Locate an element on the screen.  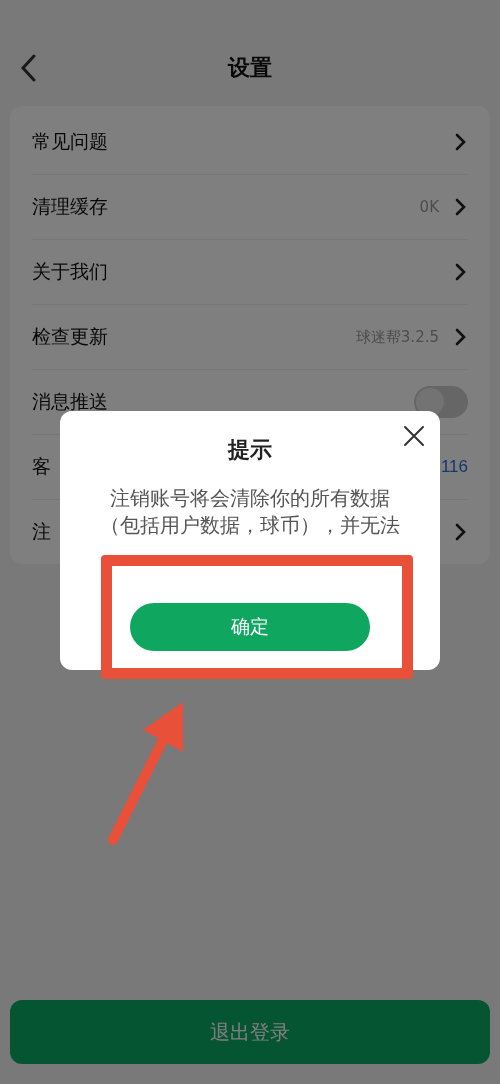
setting-label: 客 is located at coordinates (41, 467).